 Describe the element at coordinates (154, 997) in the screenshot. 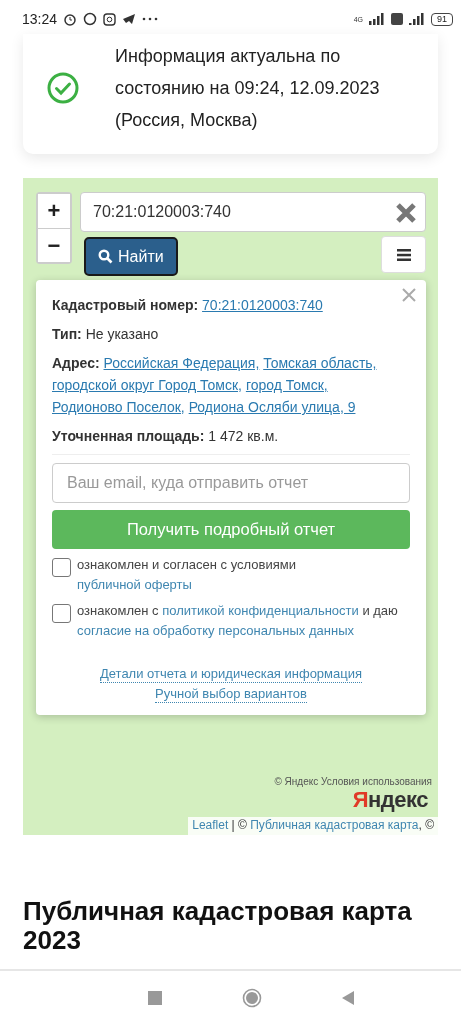

I see `recents-icon` at that location.